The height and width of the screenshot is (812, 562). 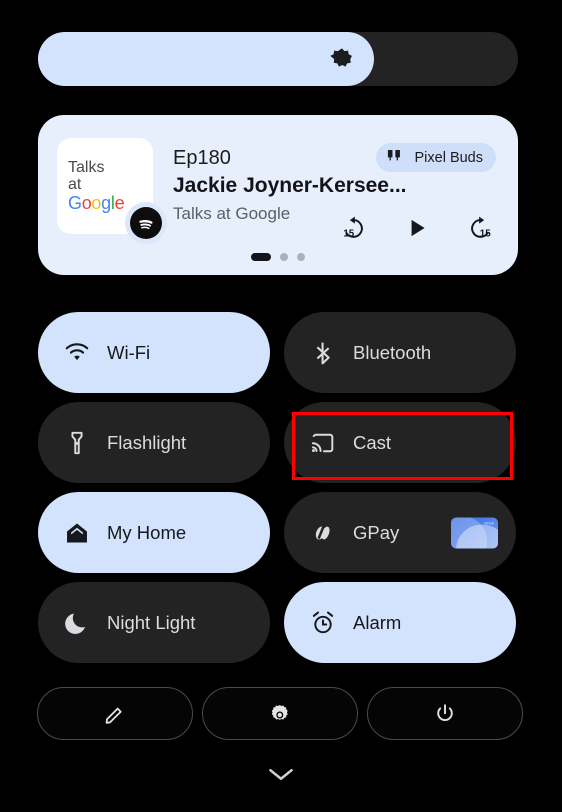 What do you see at coordinates (323, 533) in the screenshot?
I see `gpay-icon` at bounding box center [323, 533].